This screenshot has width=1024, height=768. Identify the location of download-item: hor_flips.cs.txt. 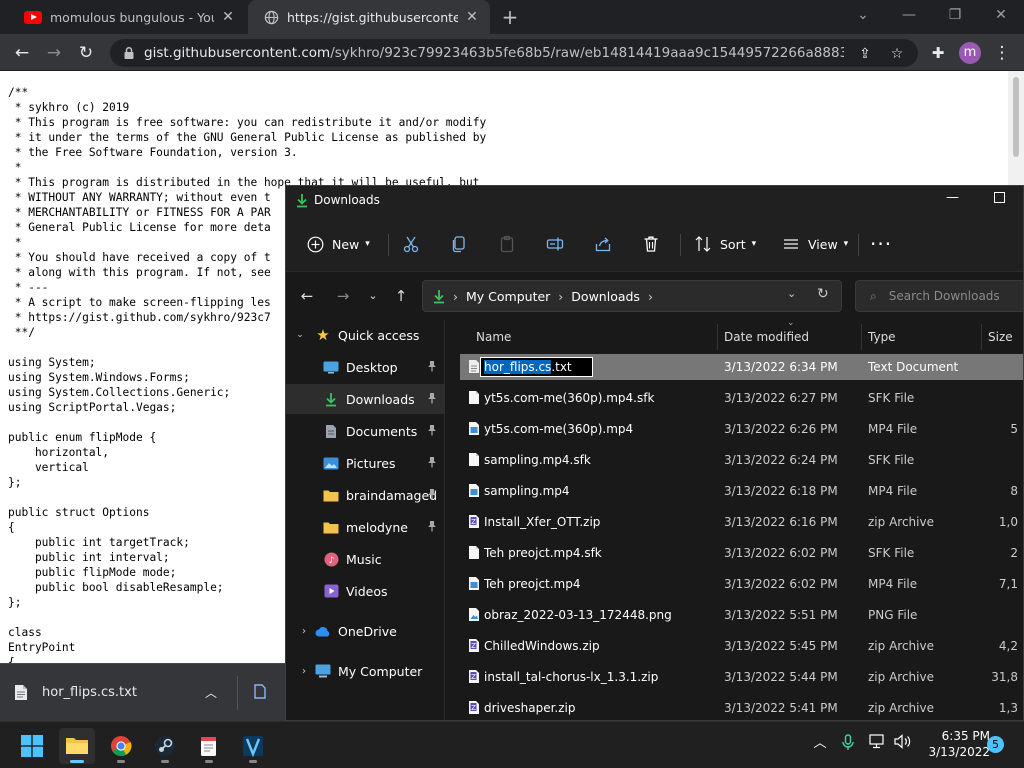
(124, 692).